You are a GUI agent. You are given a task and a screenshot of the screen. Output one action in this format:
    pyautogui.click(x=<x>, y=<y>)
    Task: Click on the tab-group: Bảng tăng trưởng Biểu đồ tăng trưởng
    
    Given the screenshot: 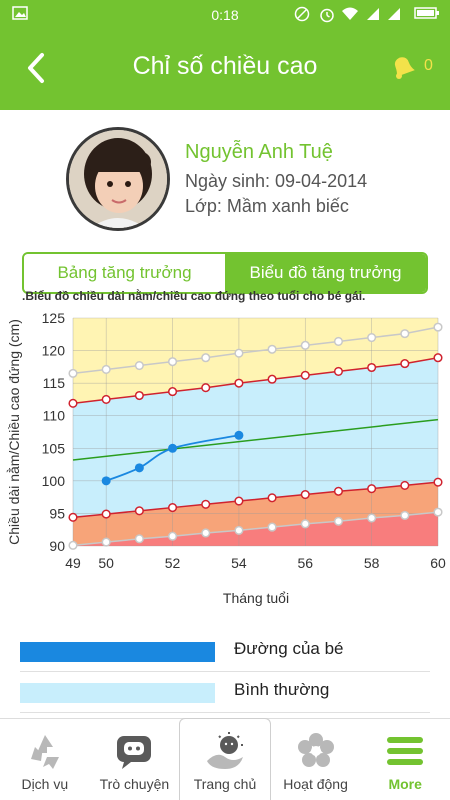 What is the action you would take?
    pyautogui.click(x=225, y=273)
    